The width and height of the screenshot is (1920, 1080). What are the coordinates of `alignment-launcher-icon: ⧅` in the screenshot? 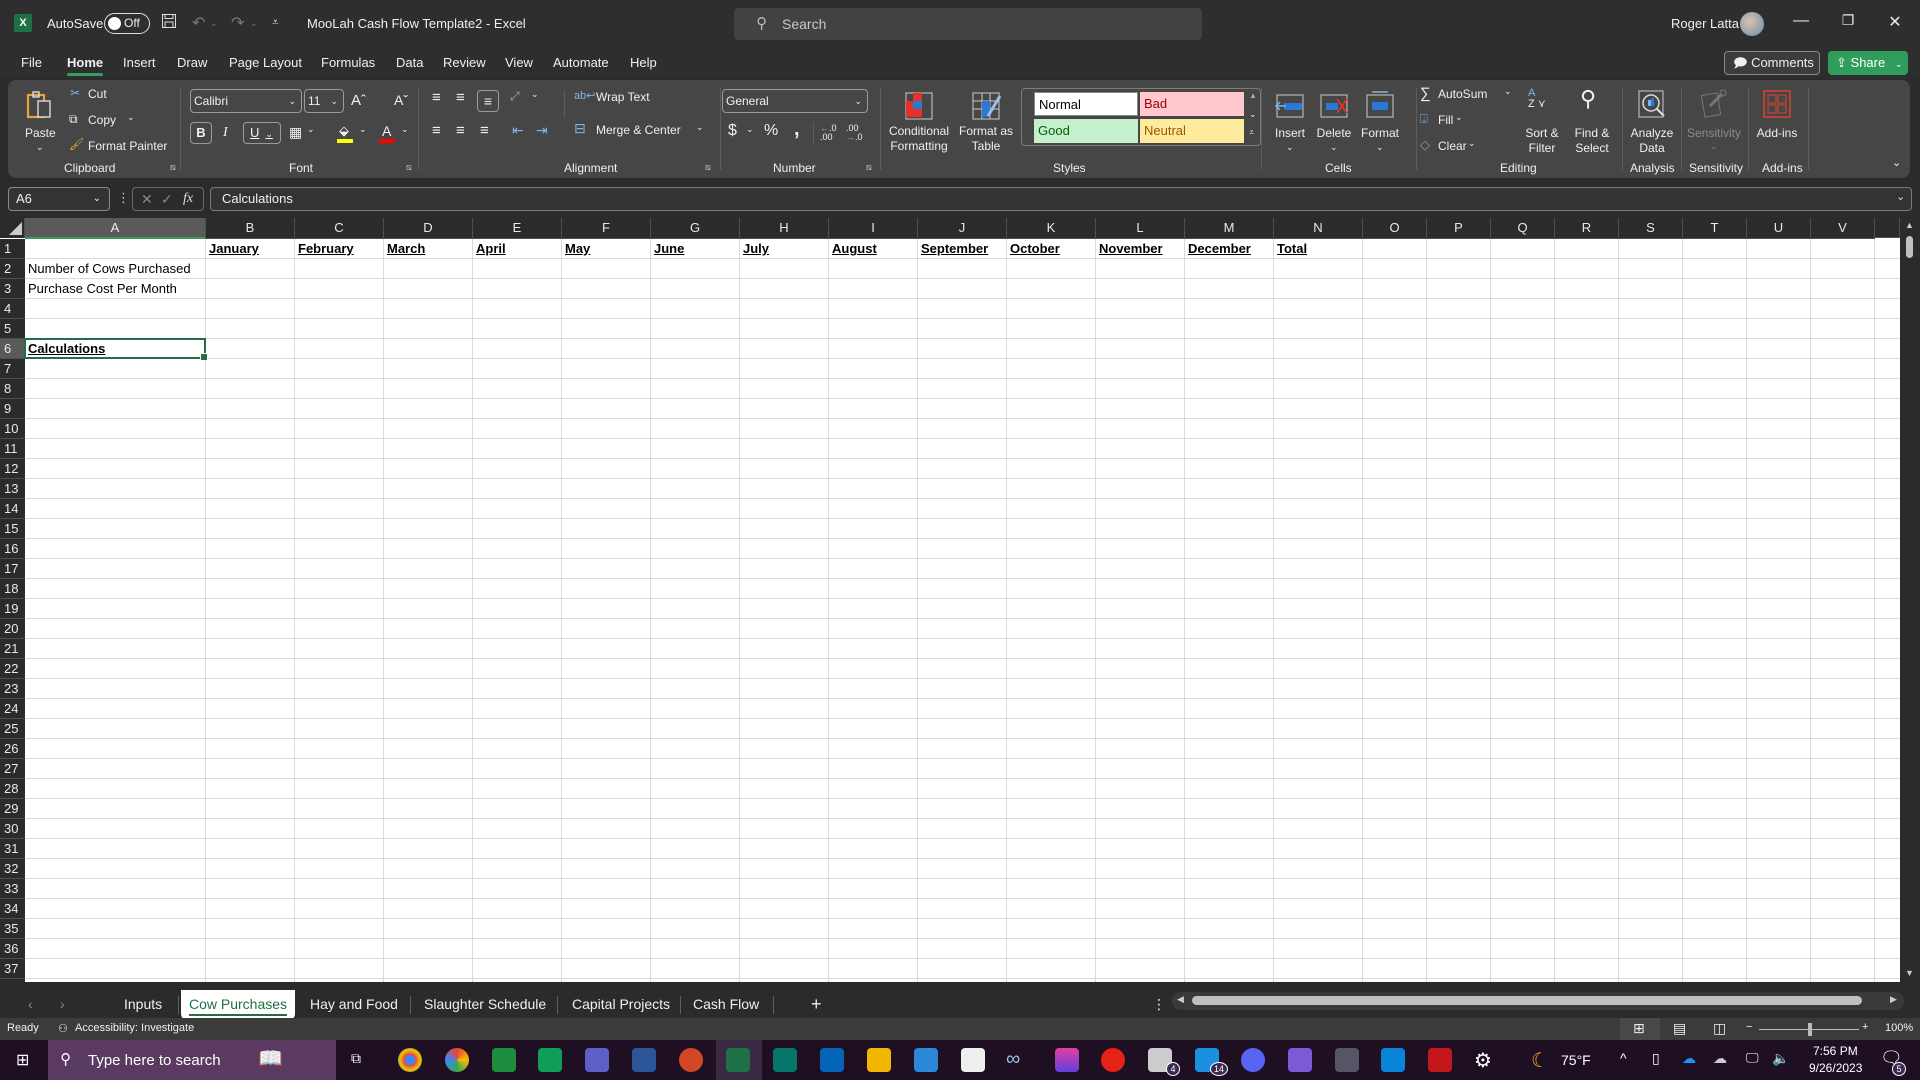 It's located at (708, 167).